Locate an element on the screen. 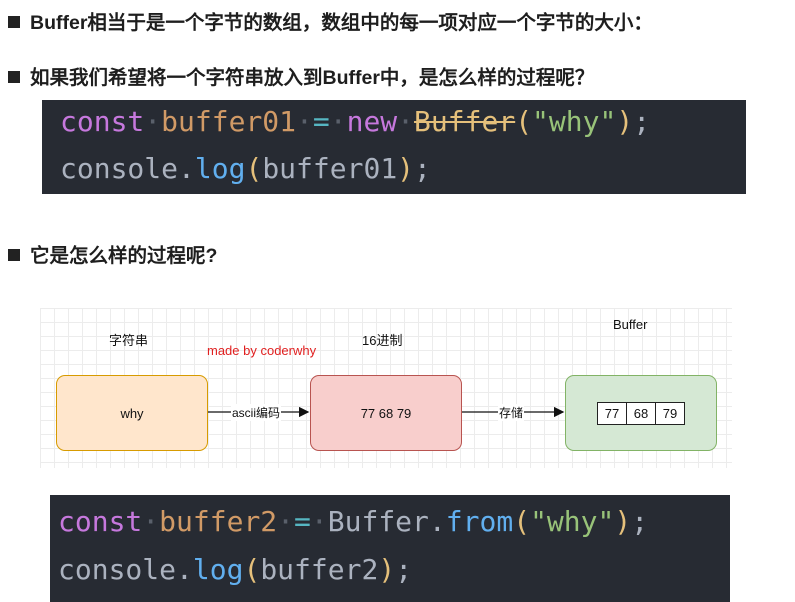 The height and width of the screenshot is (602, 795). encode-arrow-label: ascii编码 is located at coordinates (256, 412).